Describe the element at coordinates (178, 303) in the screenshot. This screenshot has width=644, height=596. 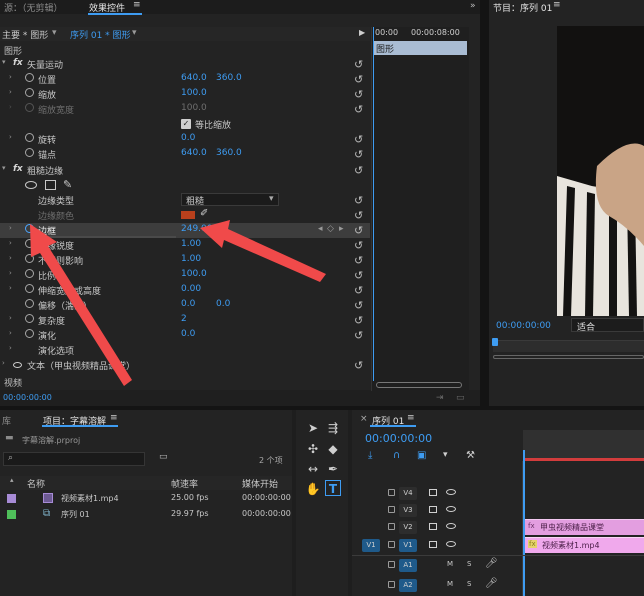
I see `annotation-arrows` at that location.